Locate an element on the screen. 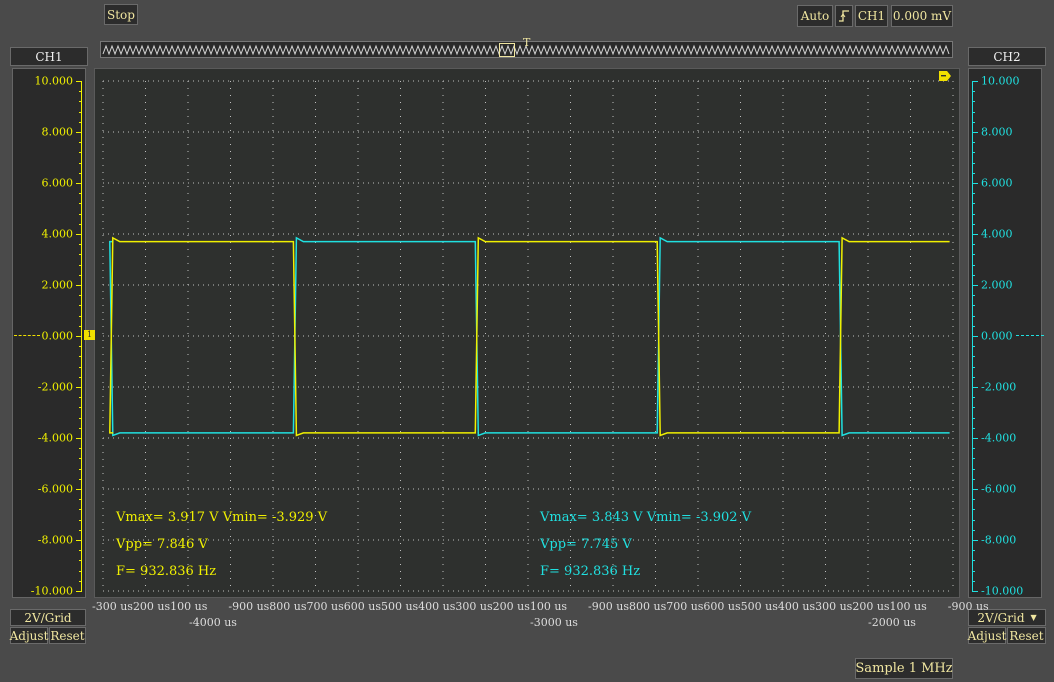  ch2-vmax-vmin-readout: Vmax= 3.843 V Vmin= -3.902 V is located at coordinates (646, 517).